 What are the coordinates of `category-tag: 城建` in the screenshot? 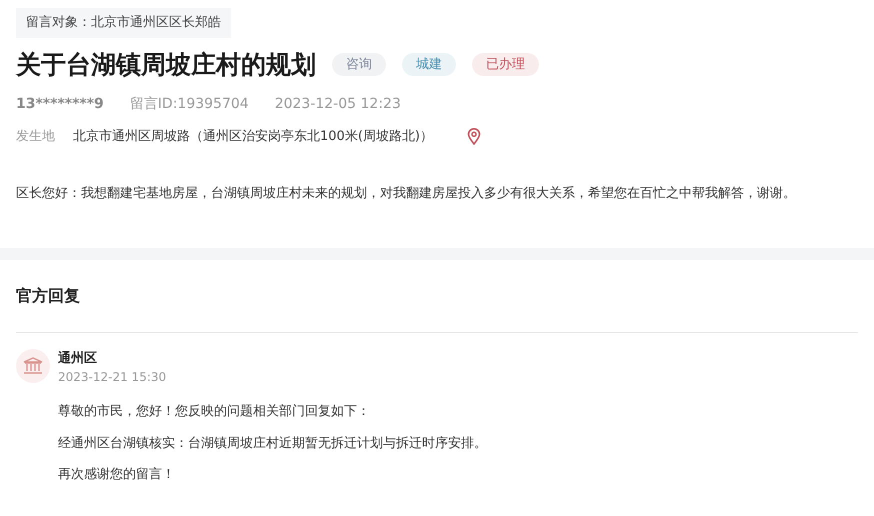 It's located at (429, 64).